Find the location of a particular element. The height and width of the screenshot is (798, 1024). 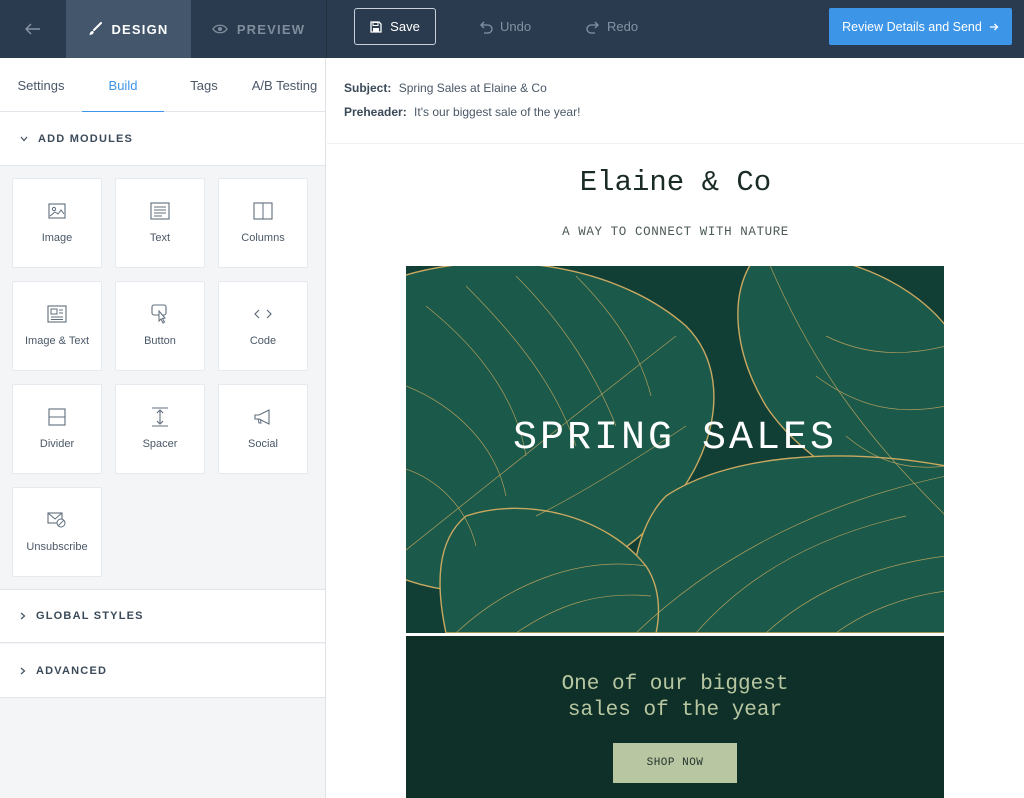

save-label: Save is located at coordinates (405, 26).